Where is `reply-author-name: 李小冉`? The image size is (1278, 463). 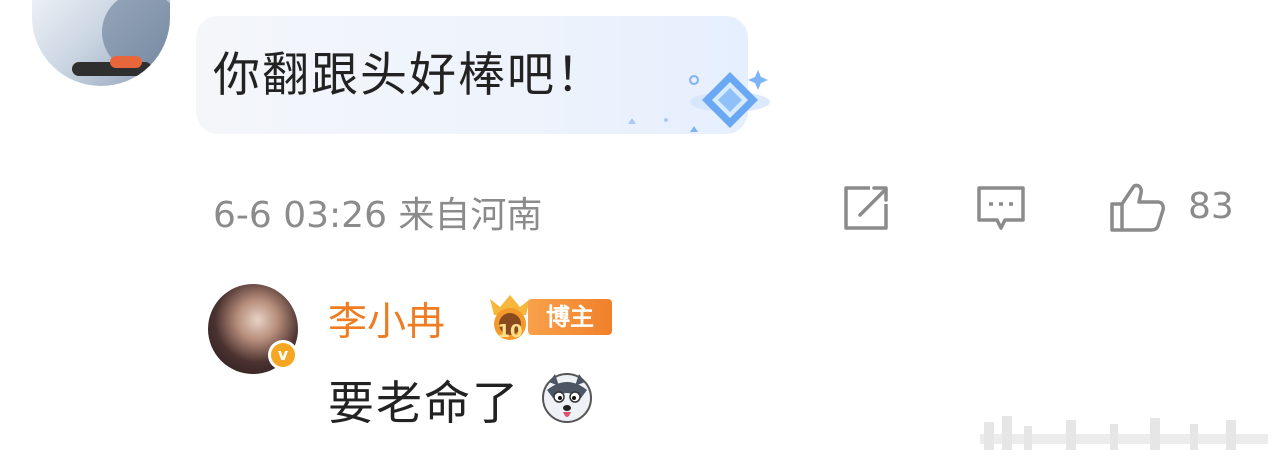 reply-author-name: 李小冉 is located at coordinates (386, 319).